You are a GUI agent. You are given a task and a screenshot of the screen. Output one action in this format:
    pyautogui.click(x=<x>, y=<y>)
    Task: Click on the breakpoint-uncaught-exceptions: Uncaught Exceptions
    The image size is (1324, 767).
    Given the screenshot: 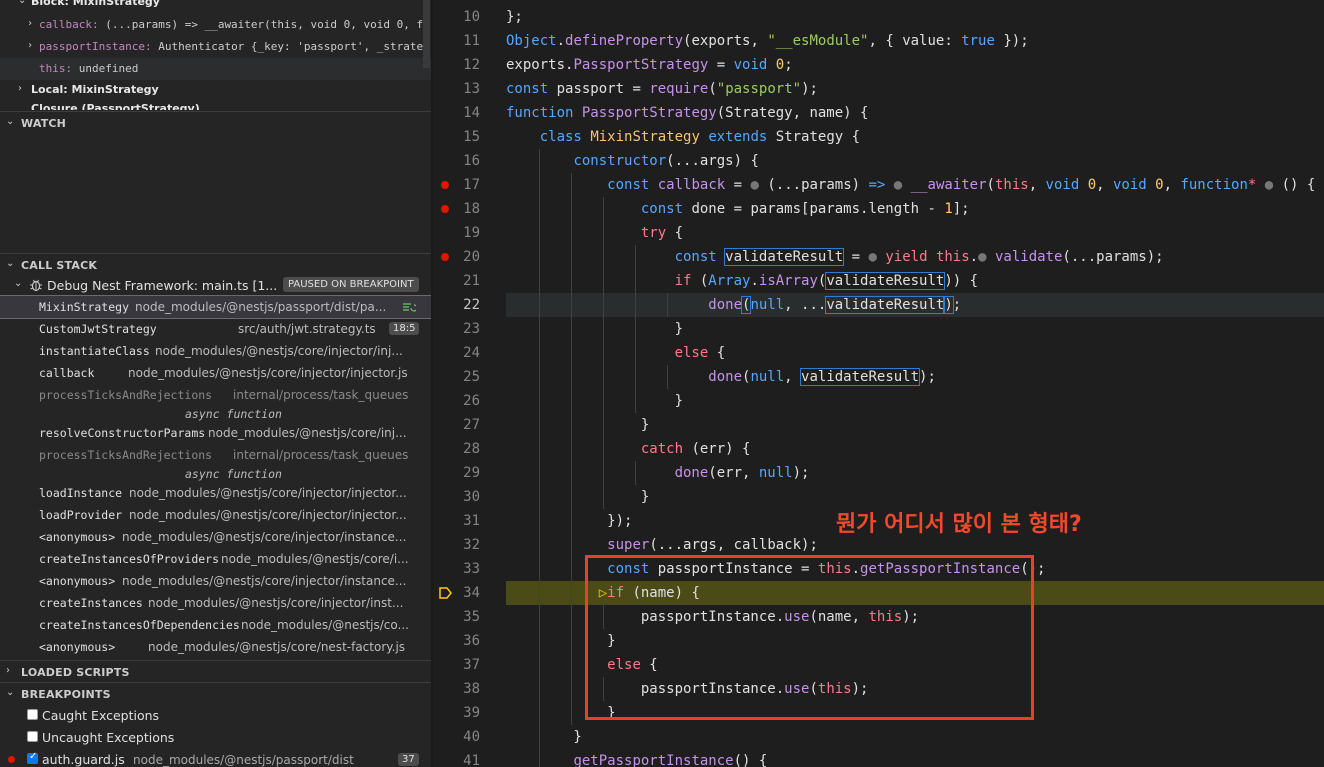 What is the action you would take?
    pyautogui.click(x=215, y=737)
    